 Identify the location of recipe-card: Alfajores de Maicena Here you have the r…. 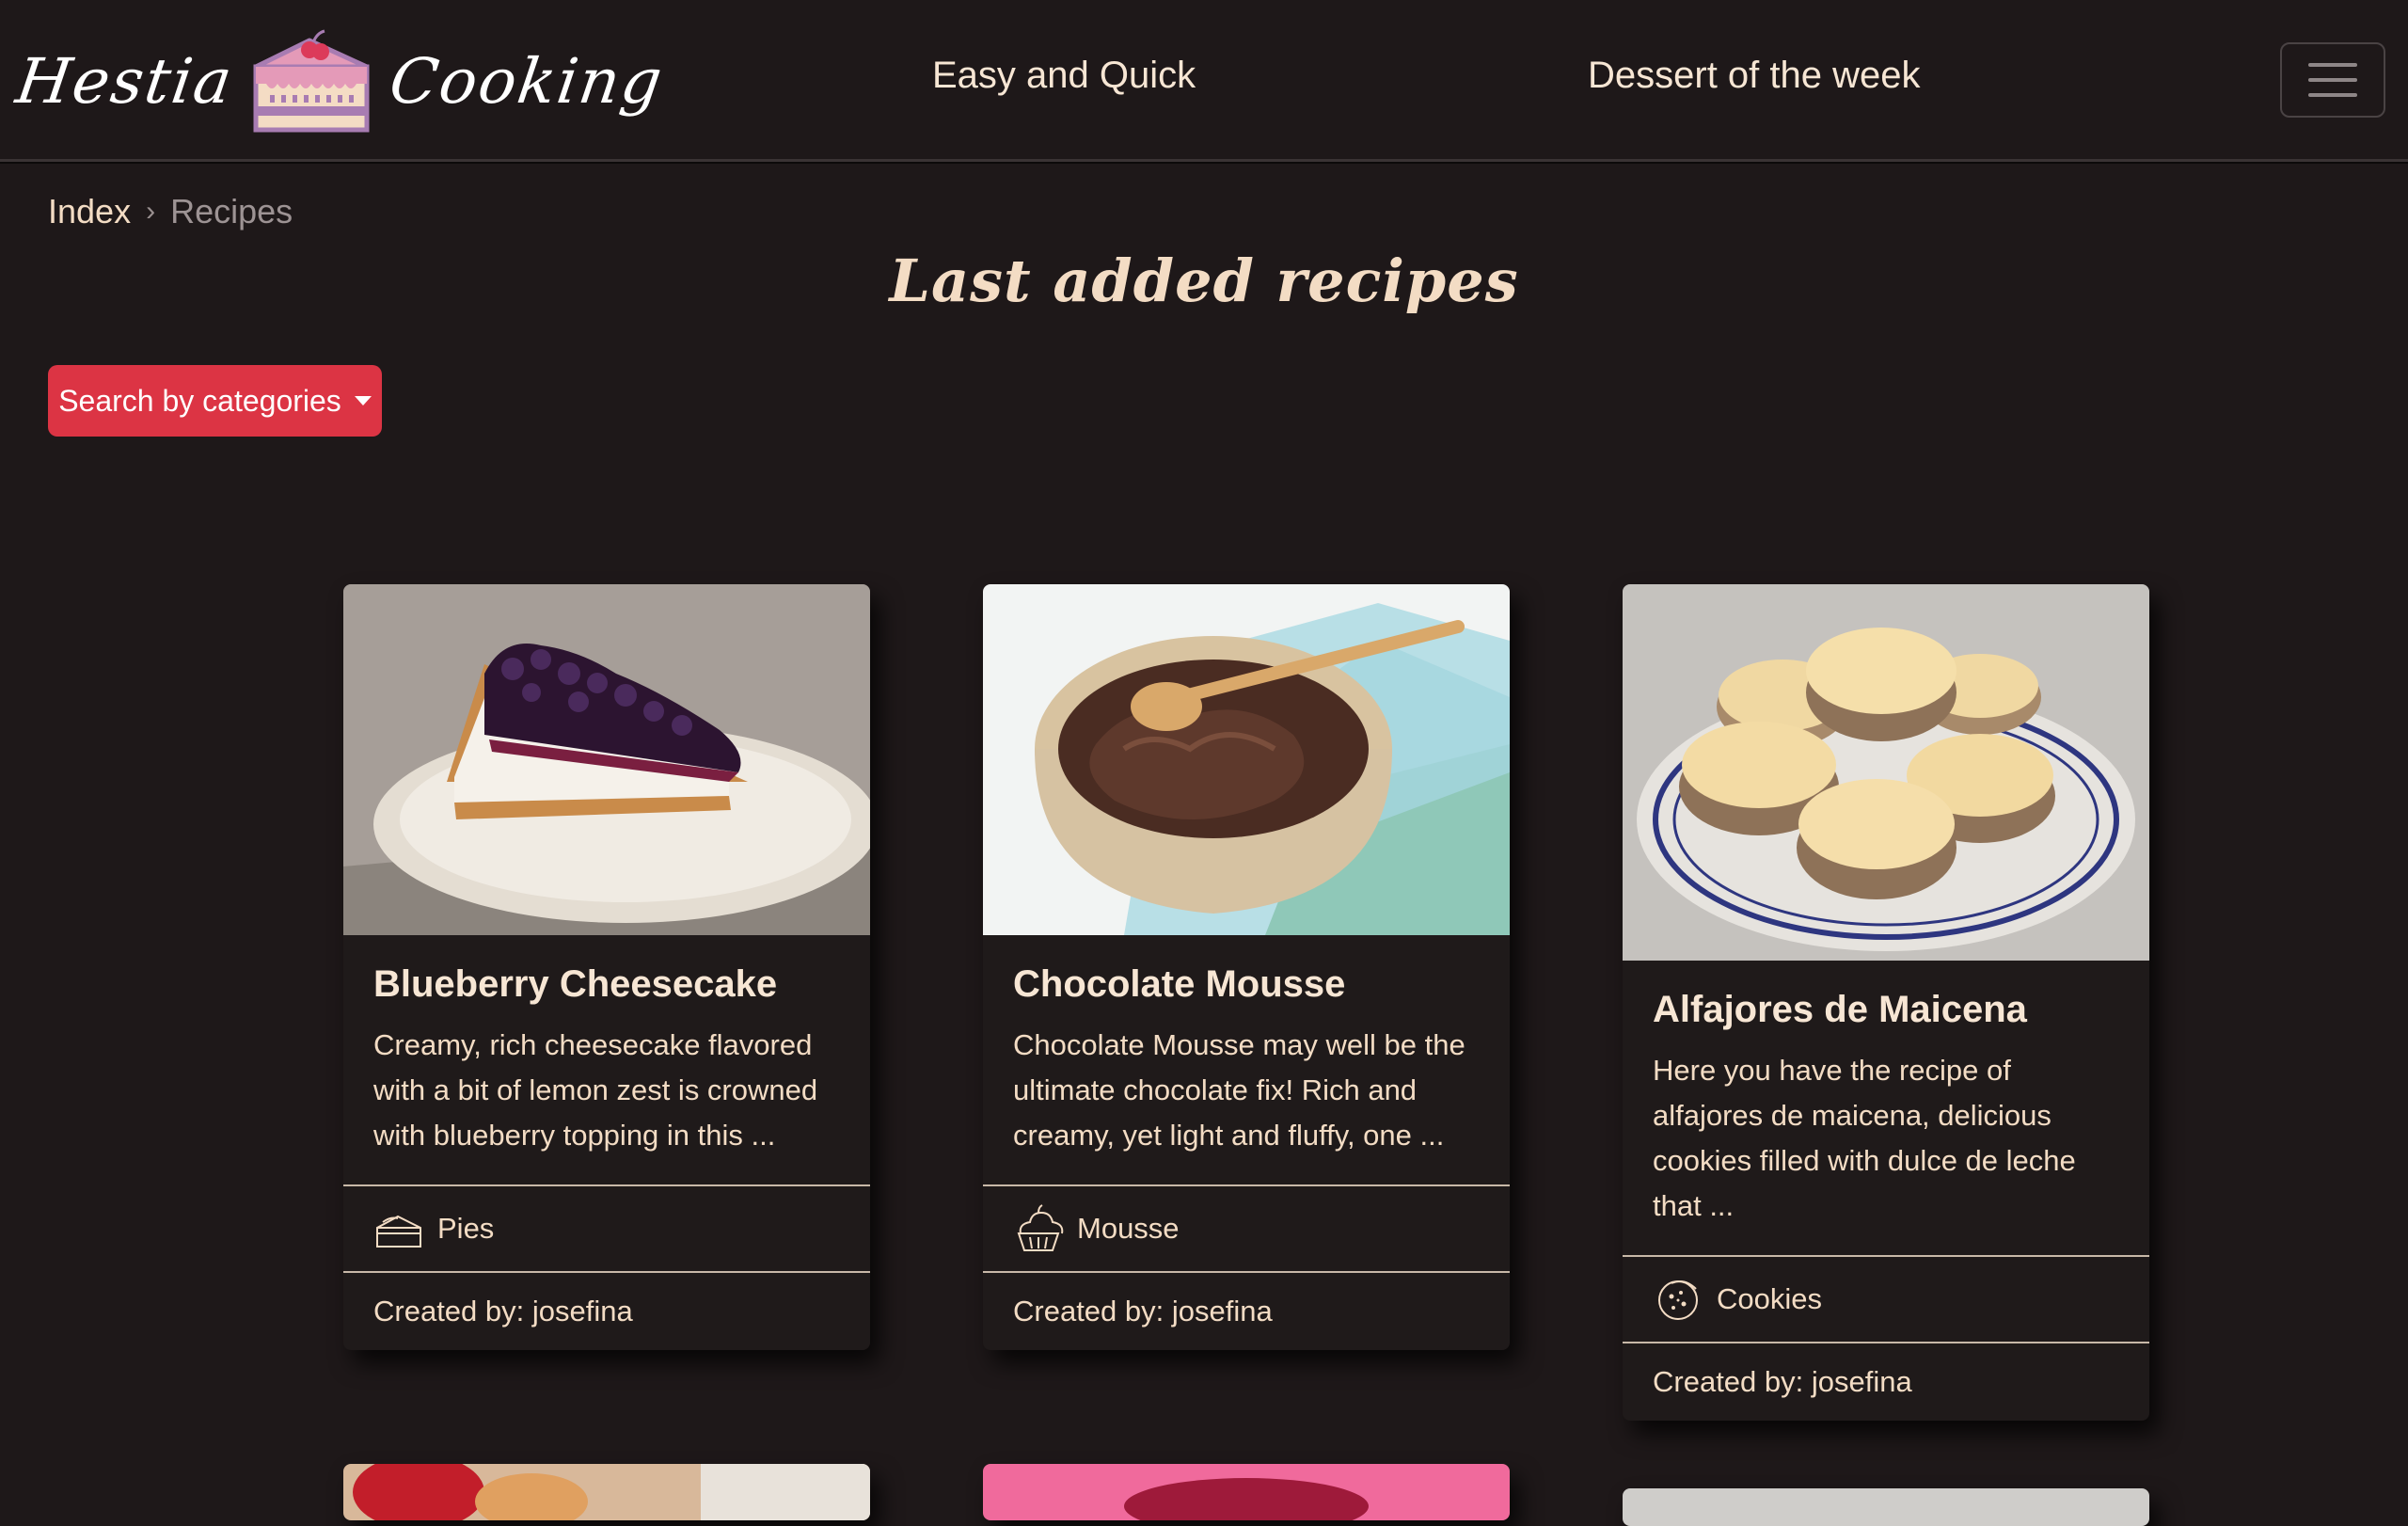
(1886, 1002).